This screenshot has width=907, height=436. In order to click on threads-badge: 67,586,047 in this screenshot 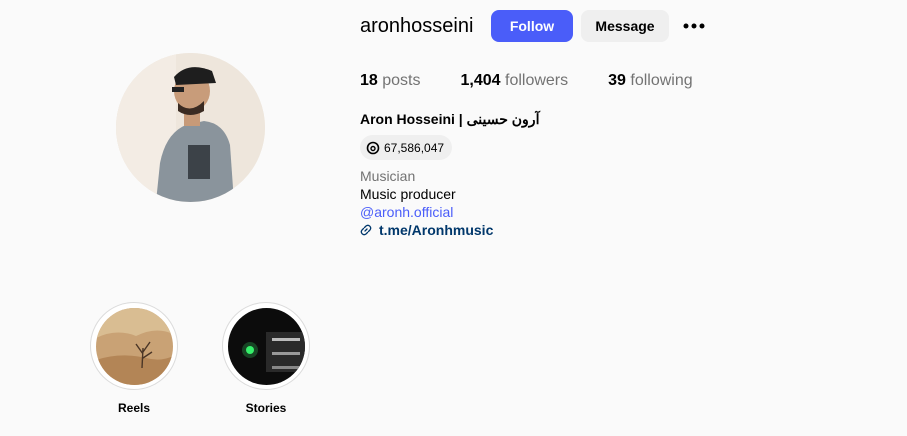, I will do `click(406, 147)`.